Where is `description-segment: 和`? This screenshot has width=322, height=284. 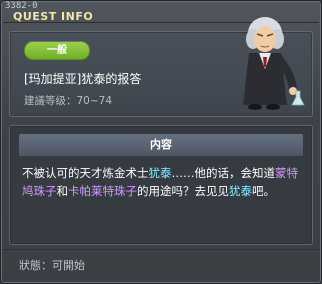
description-segment: 和 is located at coordinates (62, 191).